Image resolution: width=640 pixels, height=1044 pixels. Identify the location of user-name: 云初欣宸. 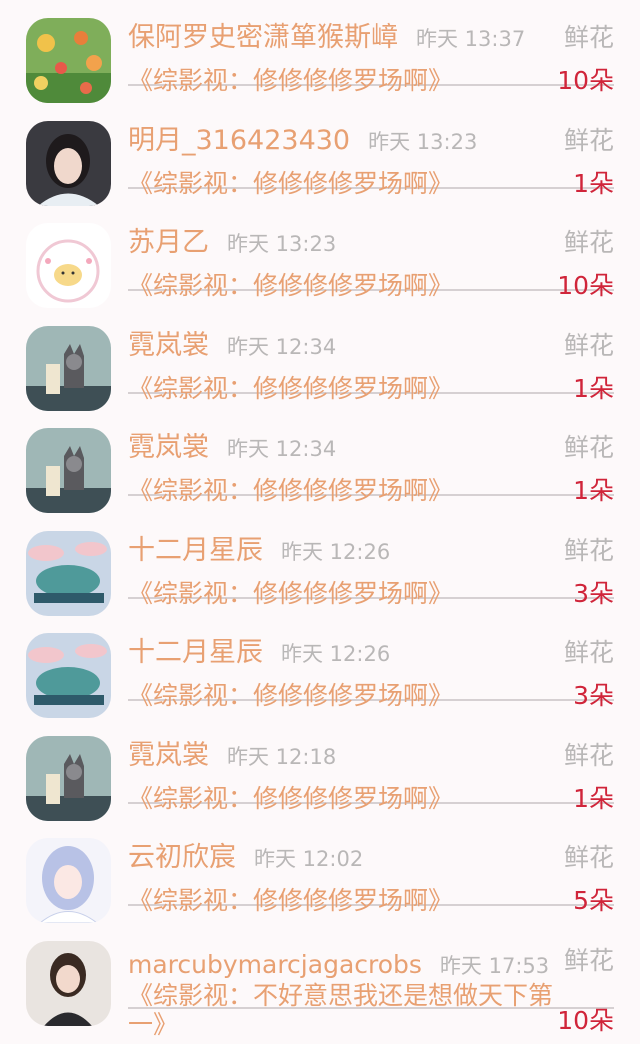
(182, 857).